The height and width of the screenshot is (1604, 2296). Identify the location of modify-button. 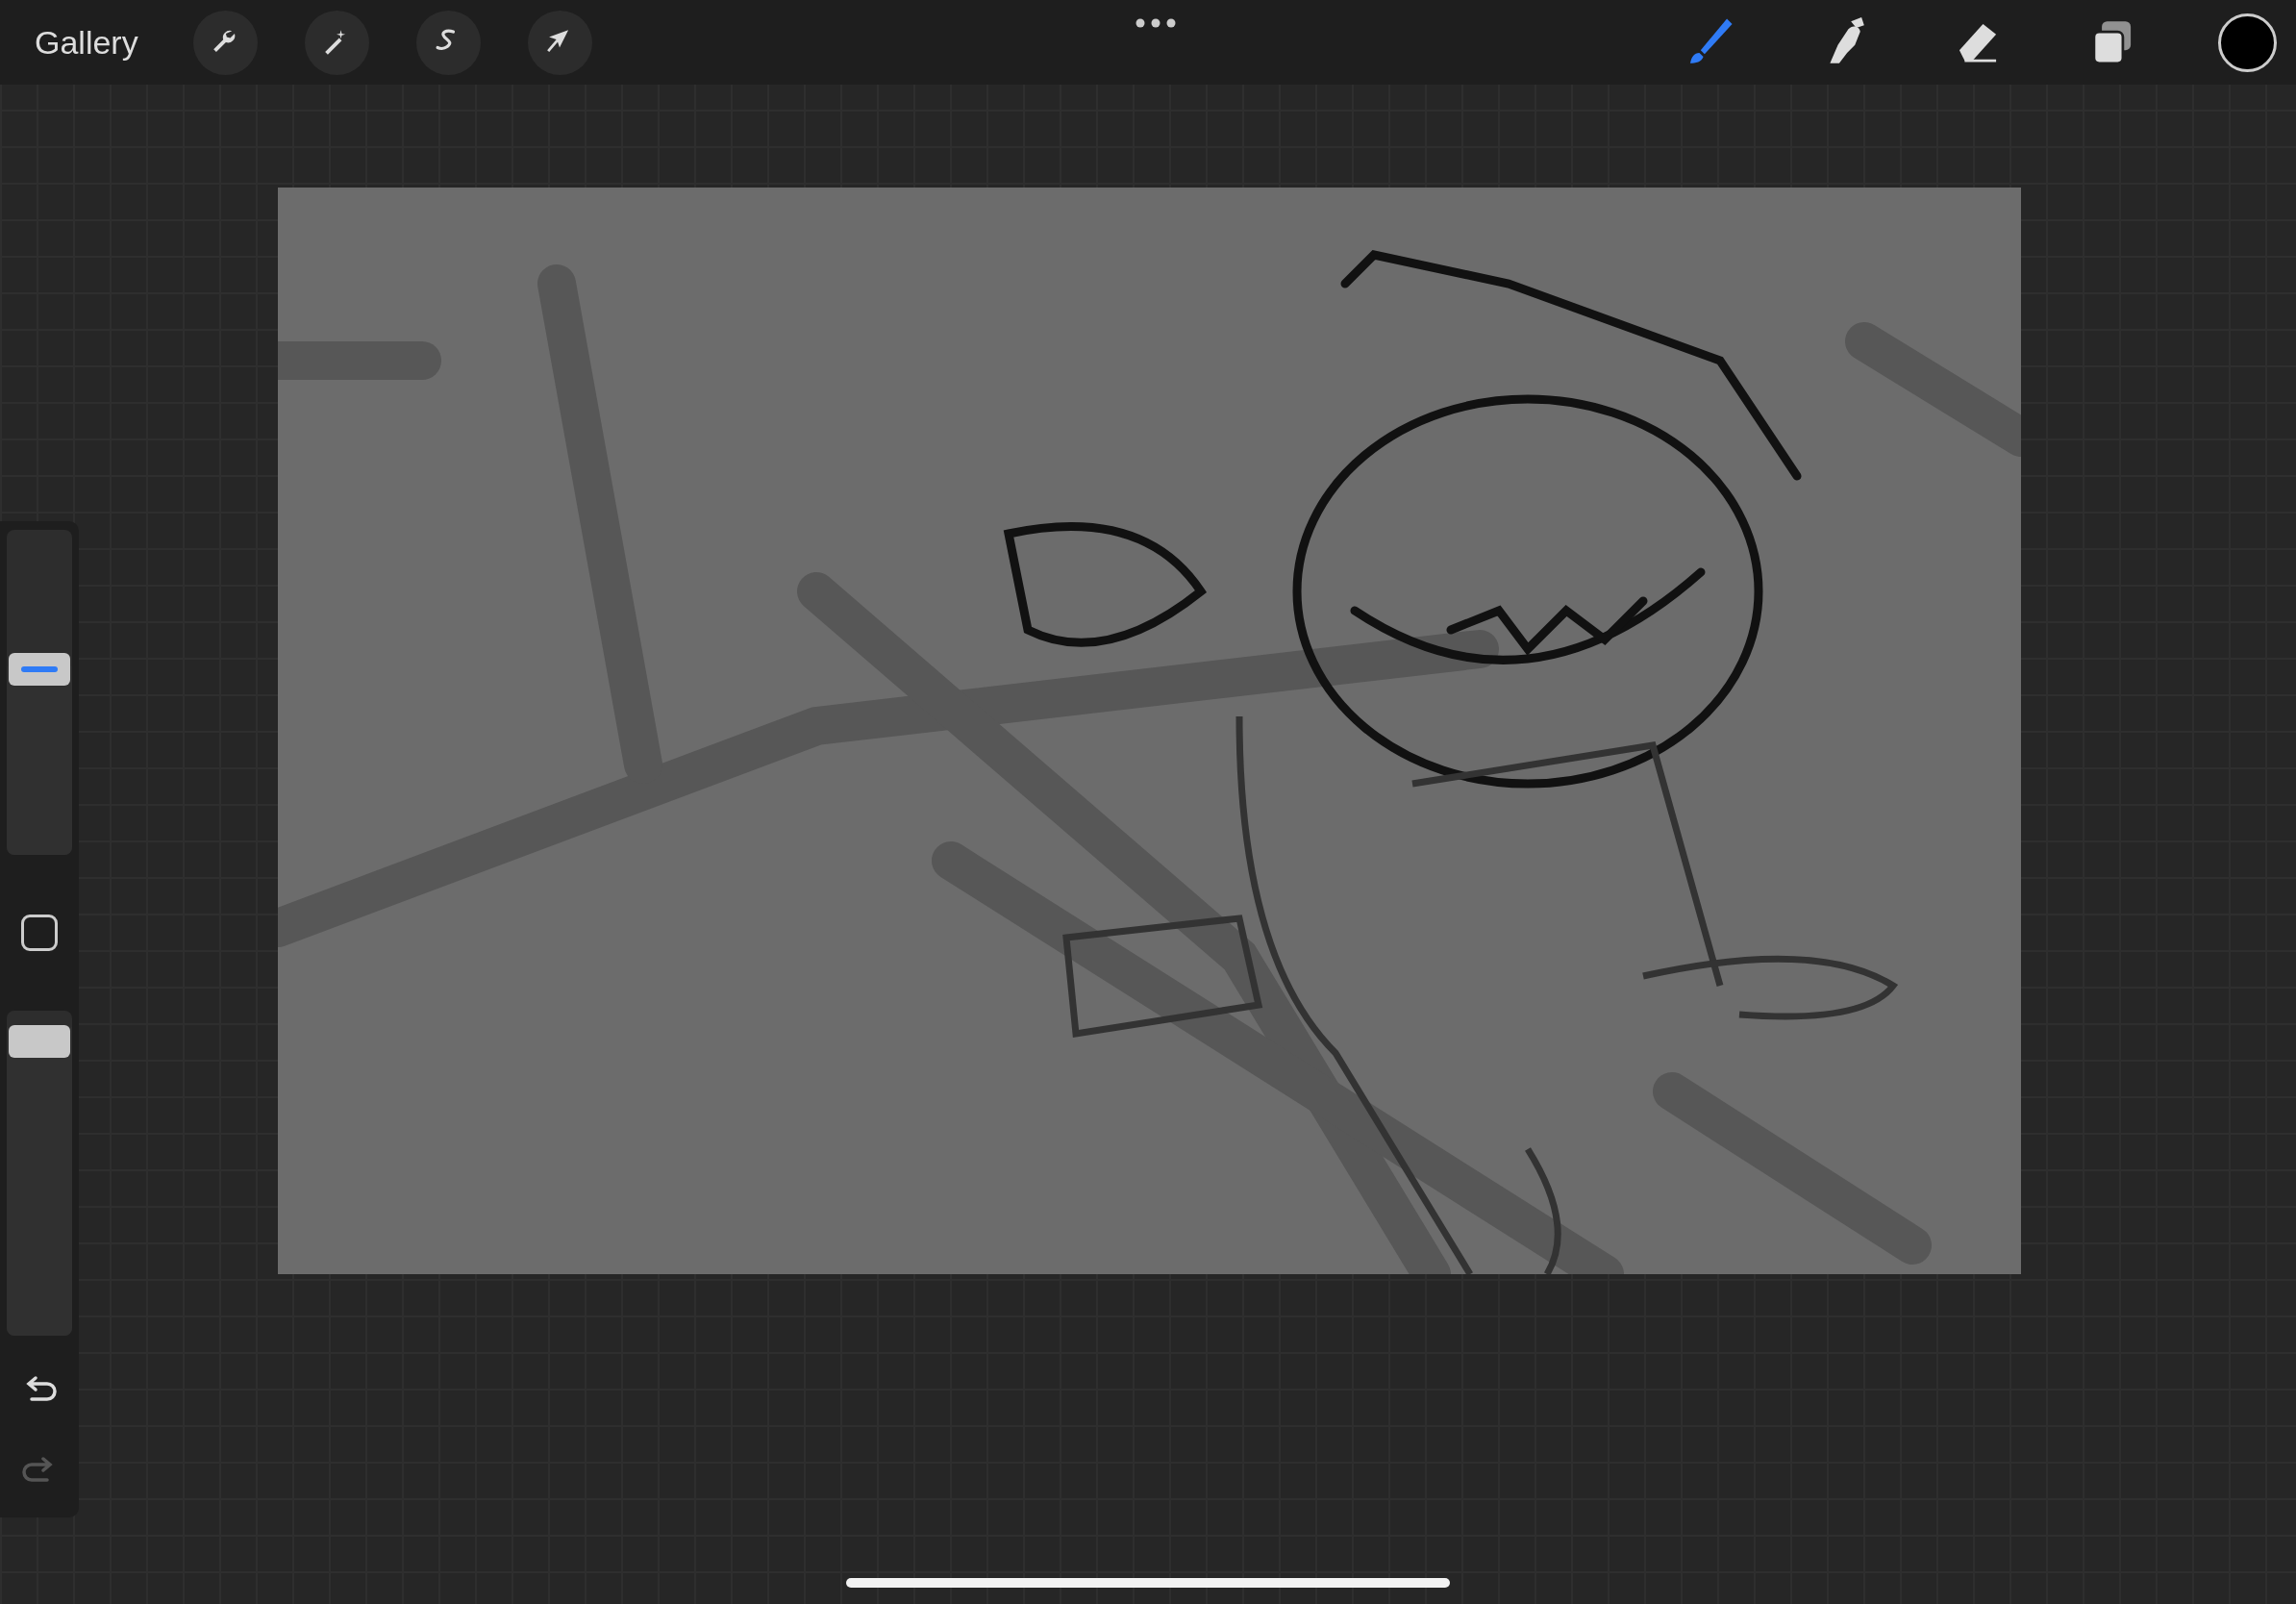
(39, 933).